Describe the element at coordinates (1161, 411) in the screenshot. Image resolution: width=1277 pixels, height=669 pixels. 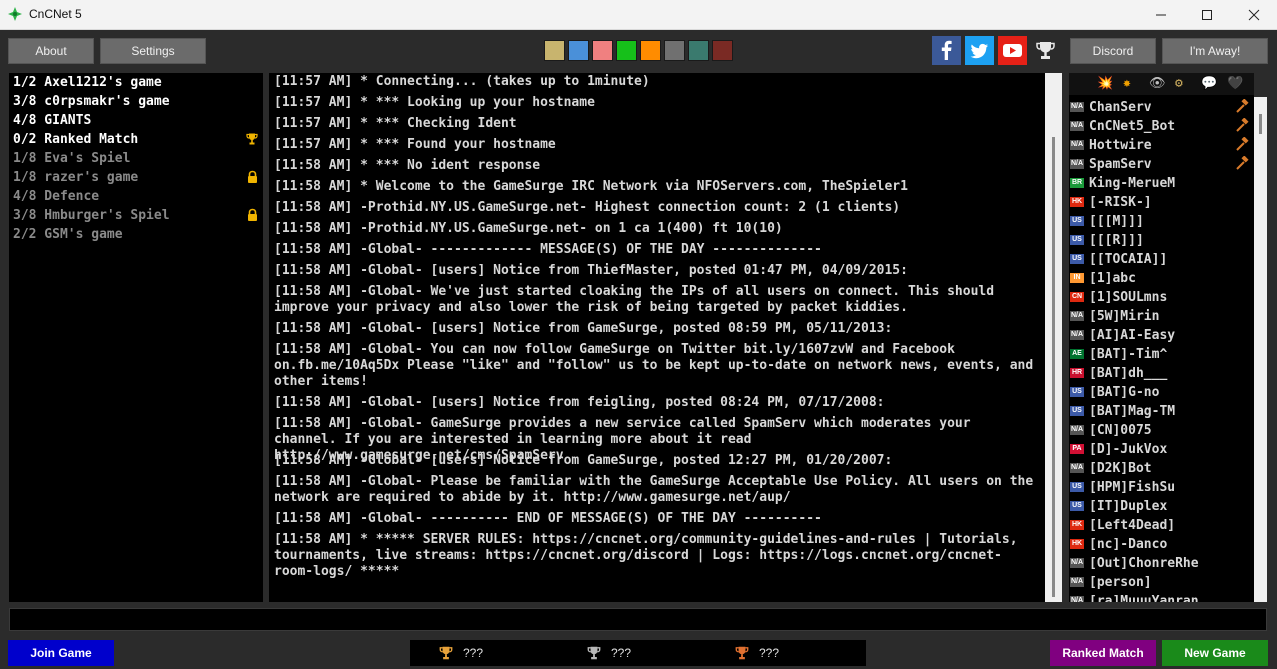
I see `user-list-item: US [BAT]Mag-TM` at that location.